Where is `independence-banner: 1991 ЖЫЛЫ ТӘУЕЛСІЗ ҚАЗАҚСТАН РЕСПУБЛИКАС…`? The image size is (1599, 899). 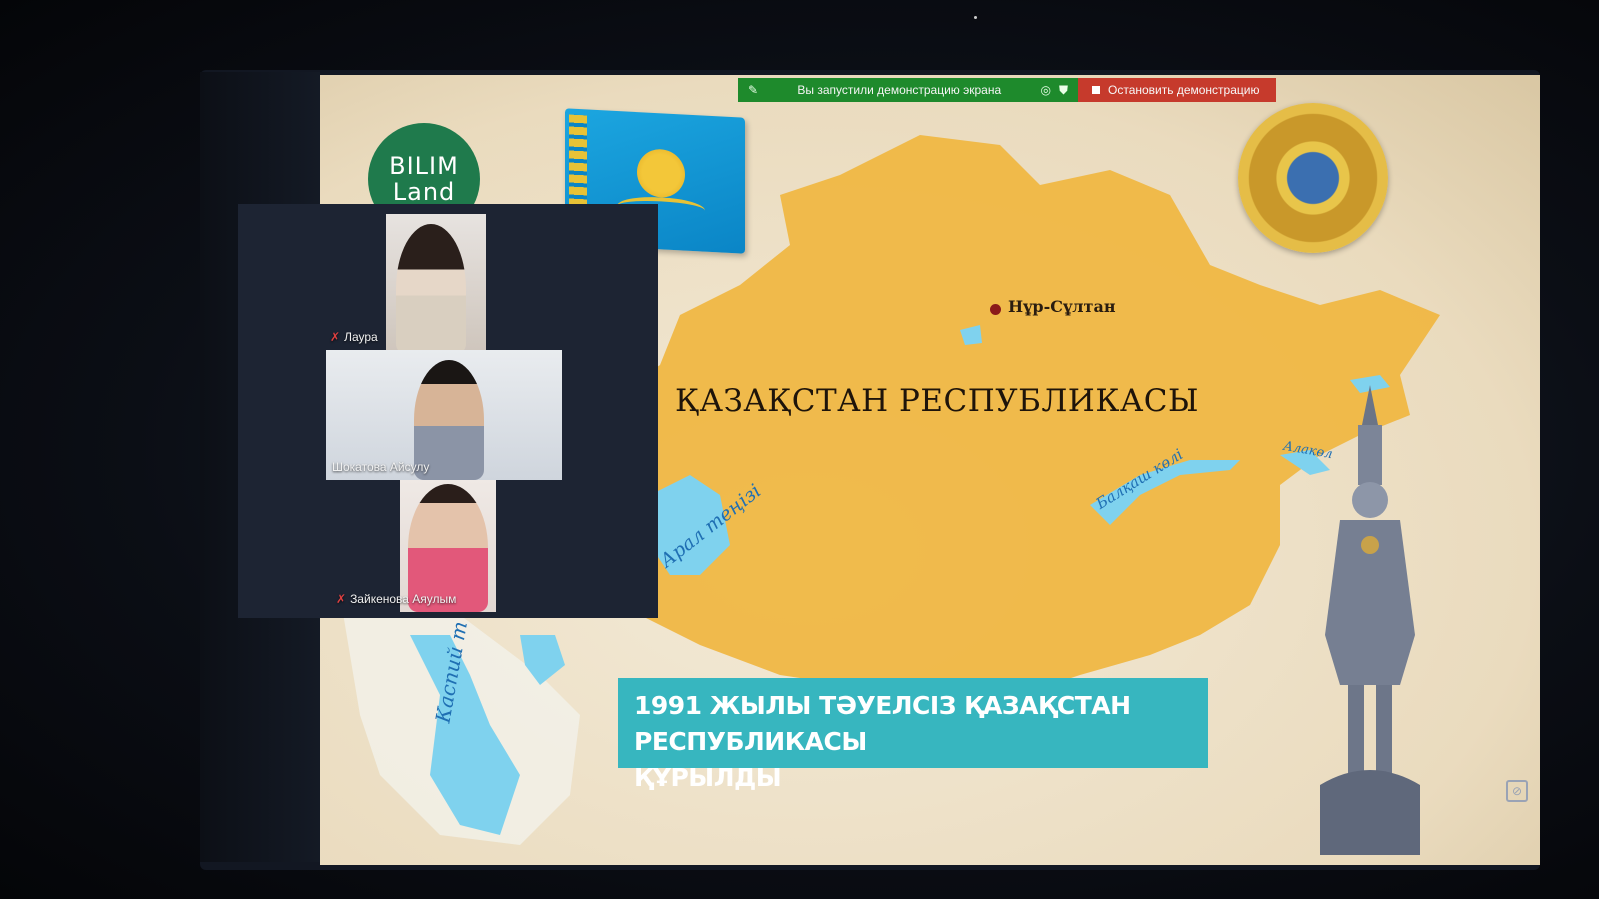
independence-banner: 1991 ЖЫЛЫ ТӘУЕЛСІЗ ҚАЗАҚСТАН РЕСПУБЛИКАС… is located at coordinates (913, 735).